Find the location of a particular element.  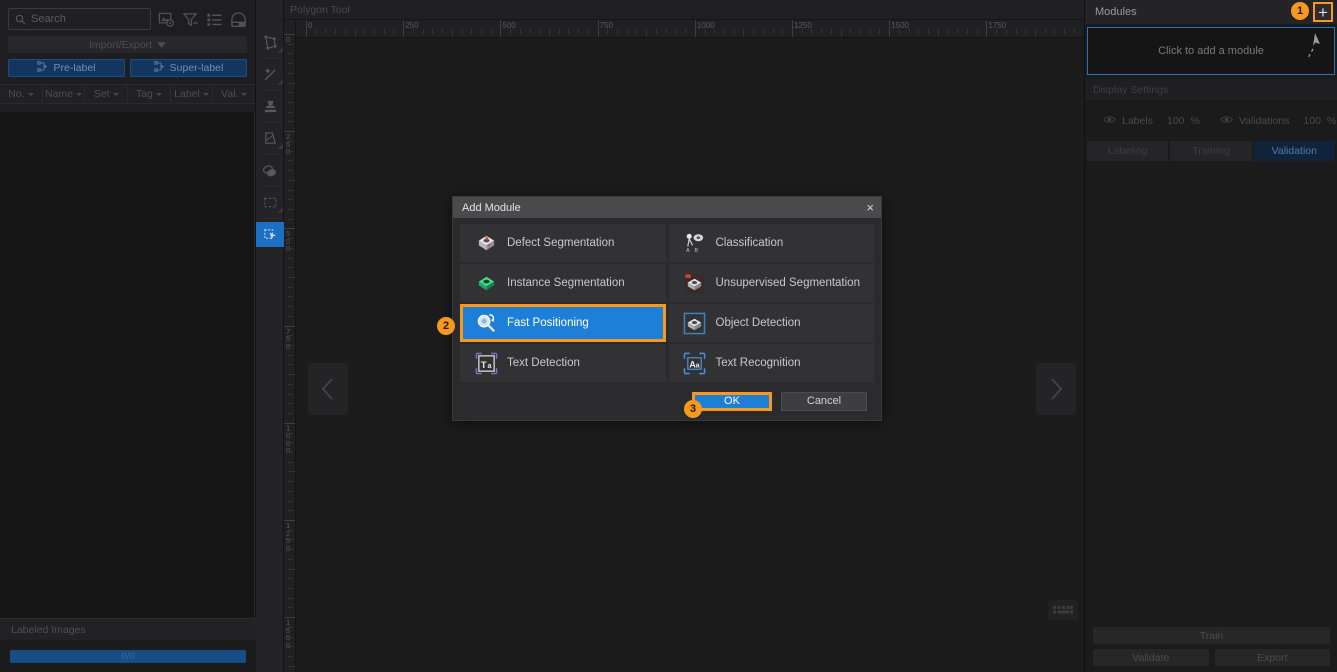

column-label: Tag is located at coordinates (144, 94).